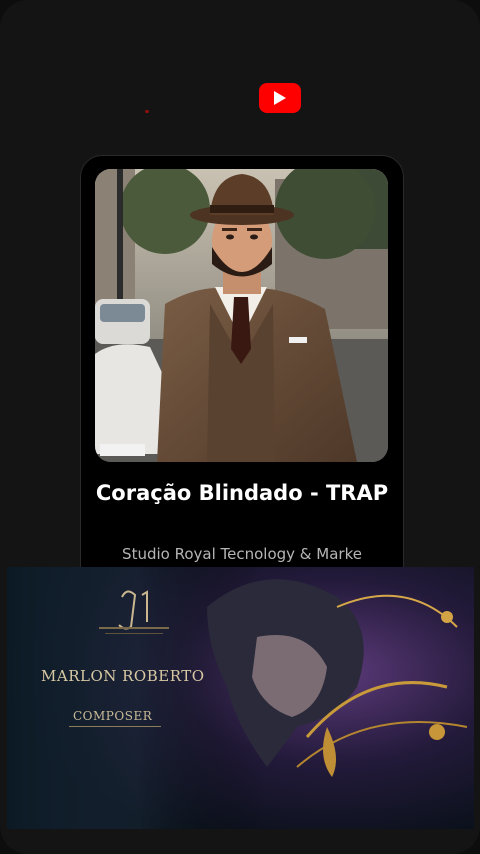 The image size is (480, 854). Describe the element at coordinates (123, 676) in the screenshot. I see `composer-name: MARLON ROBERTO` at that location.